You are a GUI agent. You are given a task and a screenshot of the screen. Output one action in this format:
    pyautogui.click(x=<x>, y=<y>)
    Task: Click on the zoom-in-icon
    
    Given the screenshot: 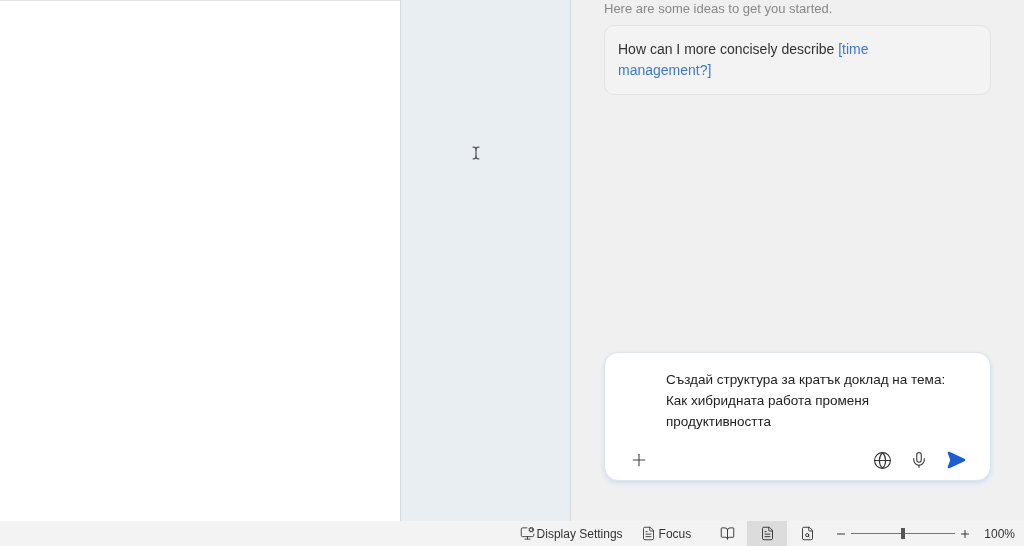 What is the action you would take?
    pyautogui.click(x=965, y=533)
    